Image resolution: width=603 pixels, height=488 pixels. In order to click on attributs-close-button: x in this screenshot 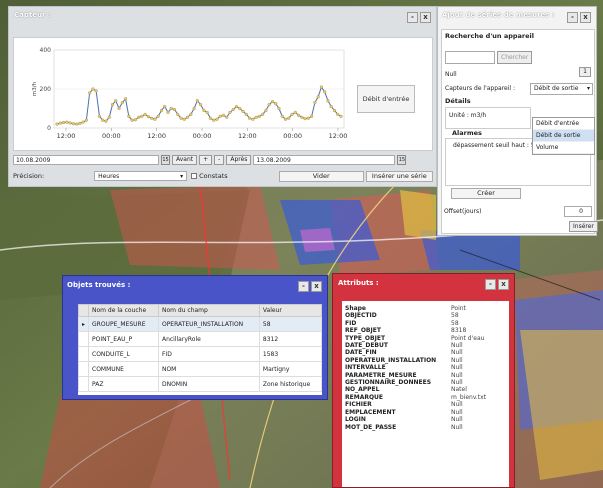, I will do `click(503, 284)`.